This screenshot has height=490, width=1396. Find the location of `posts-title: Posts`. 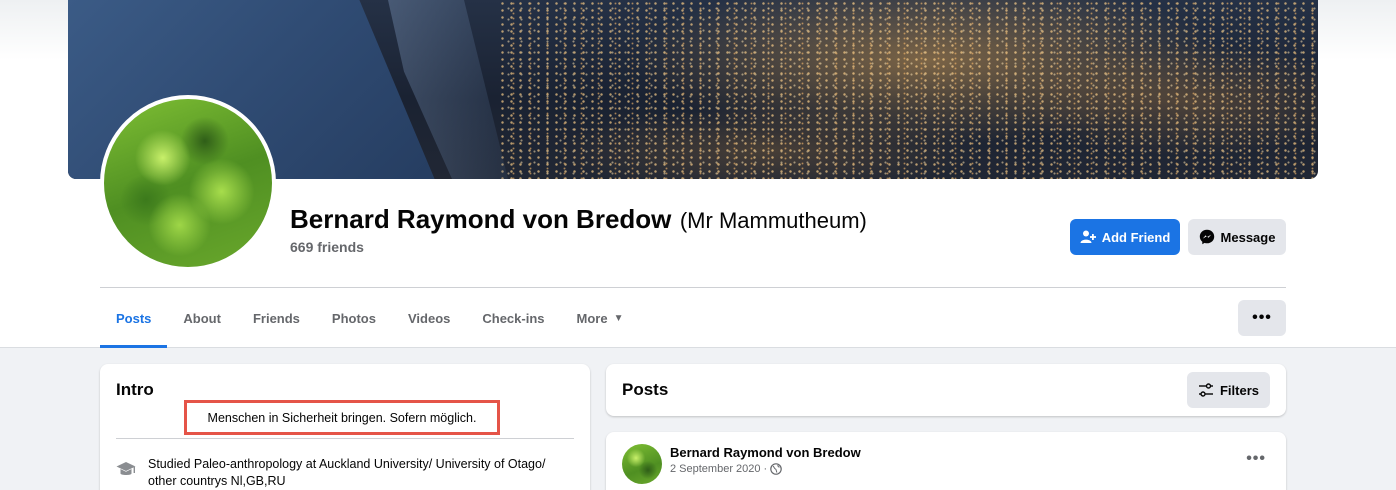

posts-title: Posts is located at coordinates (645, 389).